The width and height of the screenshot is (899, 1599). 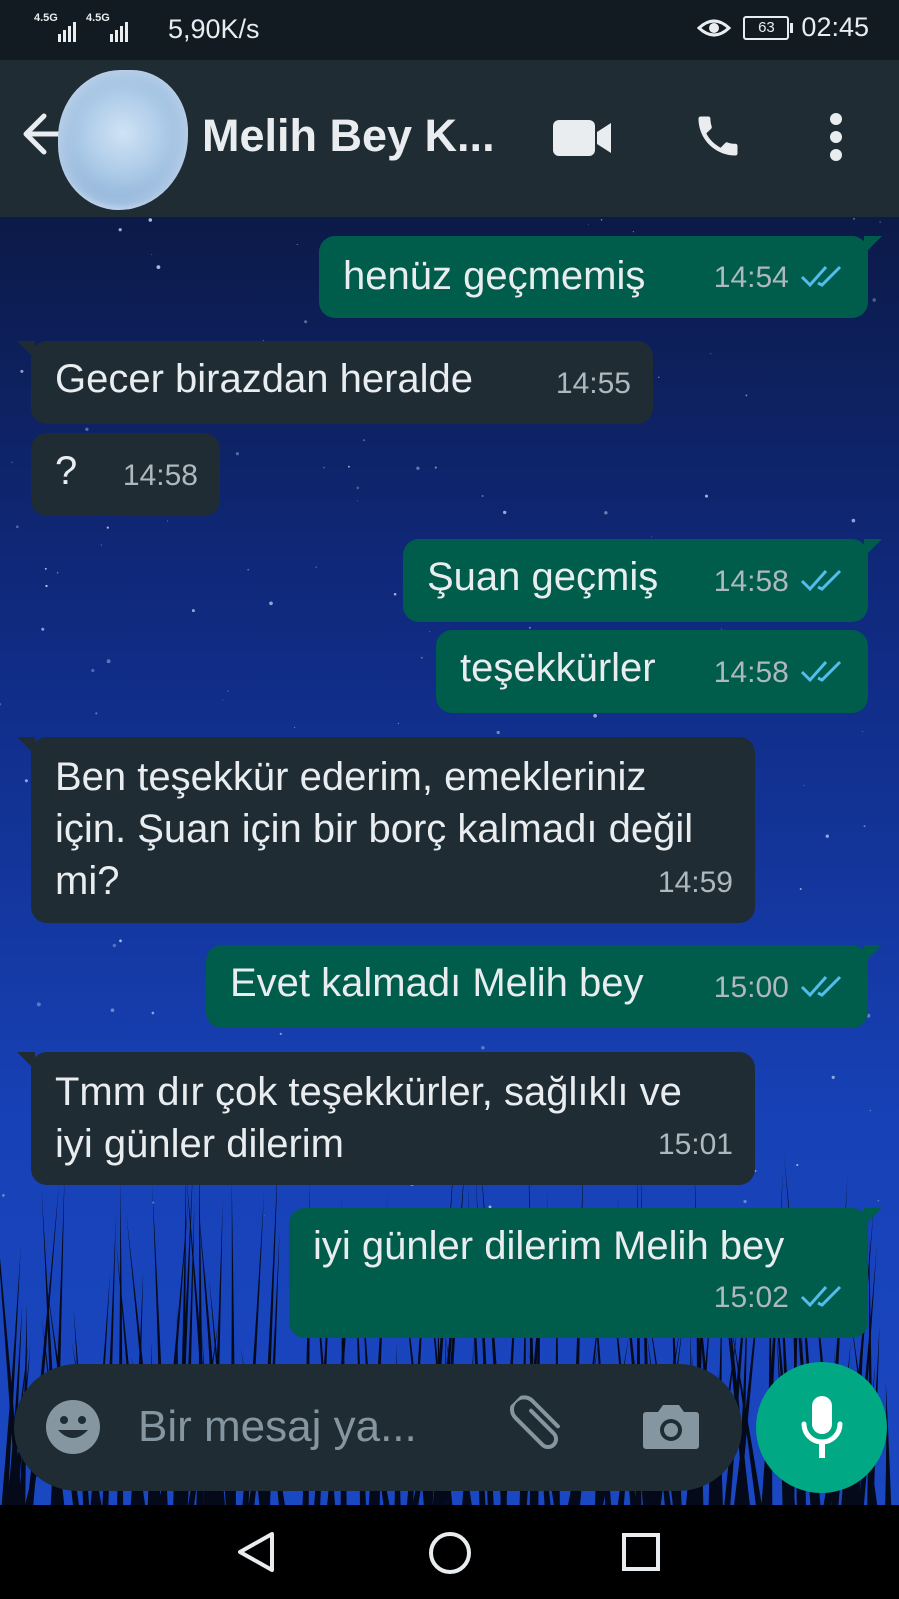 What do you see at coordinates (46, 18) in the screenshot?
I see `sim1-label: 4.5G` at bounding box center [46, 18].